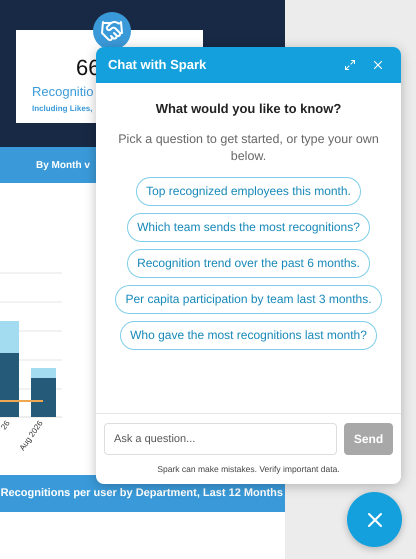 This screenshot has height=559, width=416. I want to click on close-chat-button, so click(374, 519).